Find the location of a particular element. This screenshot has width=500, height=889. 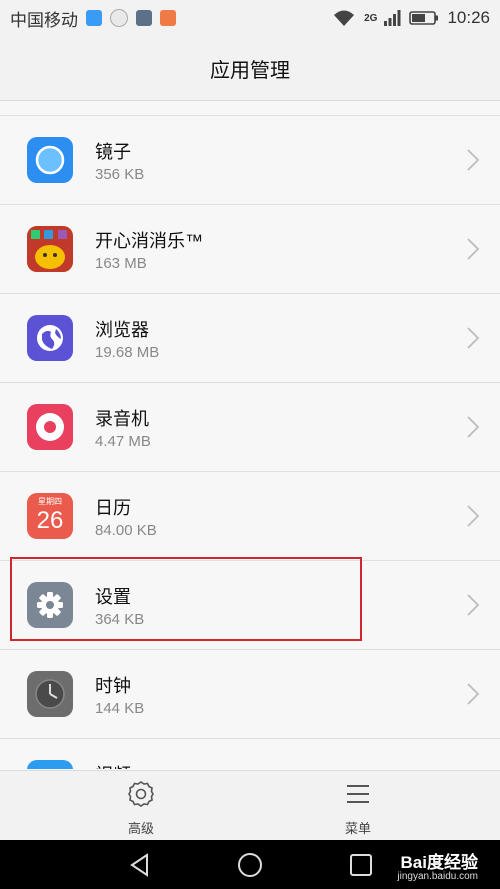

app-size: 356 KB is located at coordinates (120, 174).